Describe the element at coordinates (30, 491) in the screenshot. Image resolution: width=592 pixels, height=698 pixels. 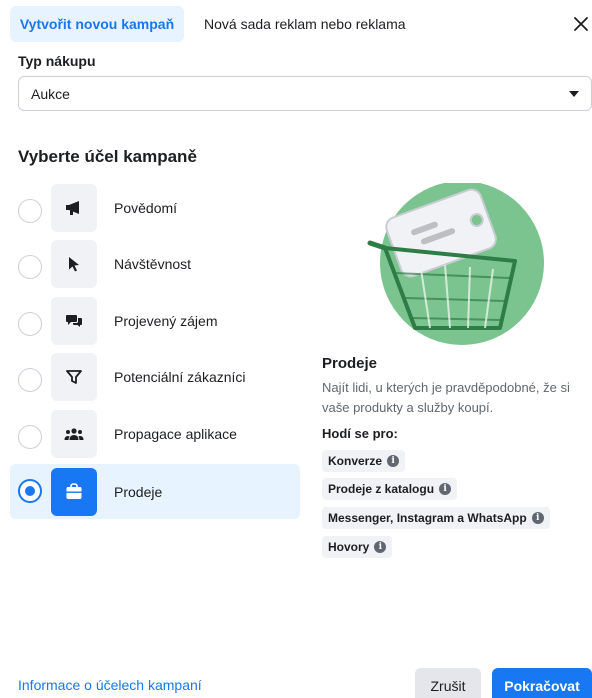
I see `radio-sales` at that location.